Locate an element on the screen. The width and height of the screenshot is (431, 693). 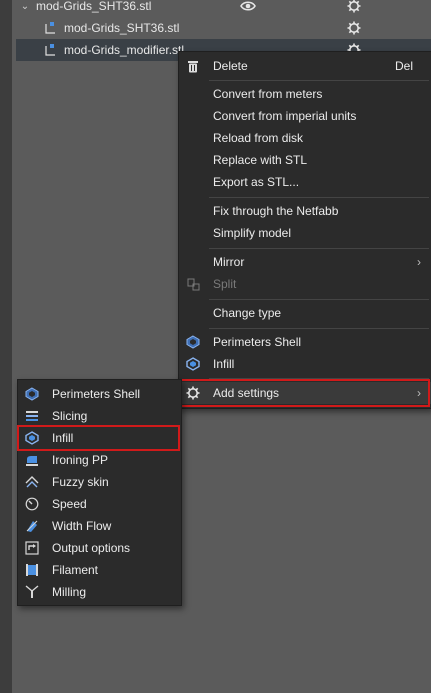
ironing-icon is located at coordinates (32, 460).